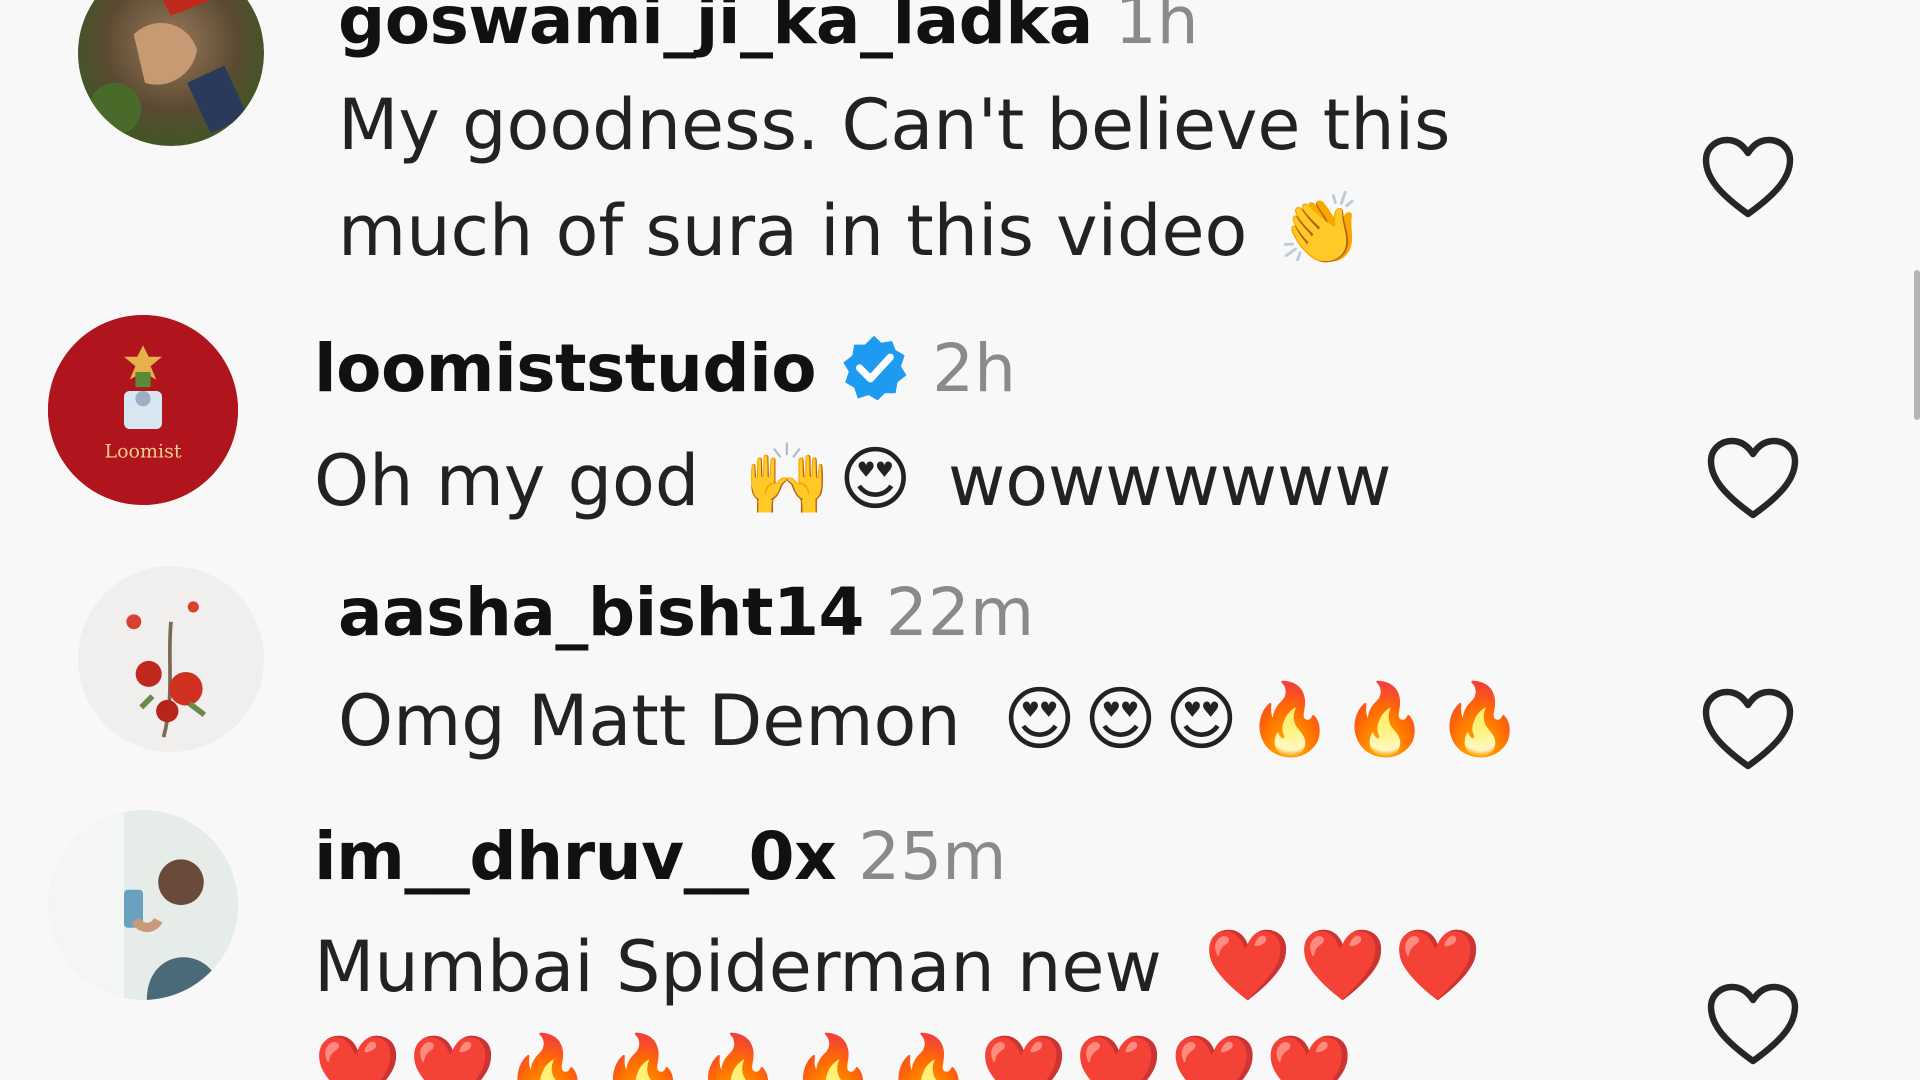 The height and width of the screenshot is (1080, 1920). I want to click on raising-hands-emoji: 🙌, so click(787, 478).